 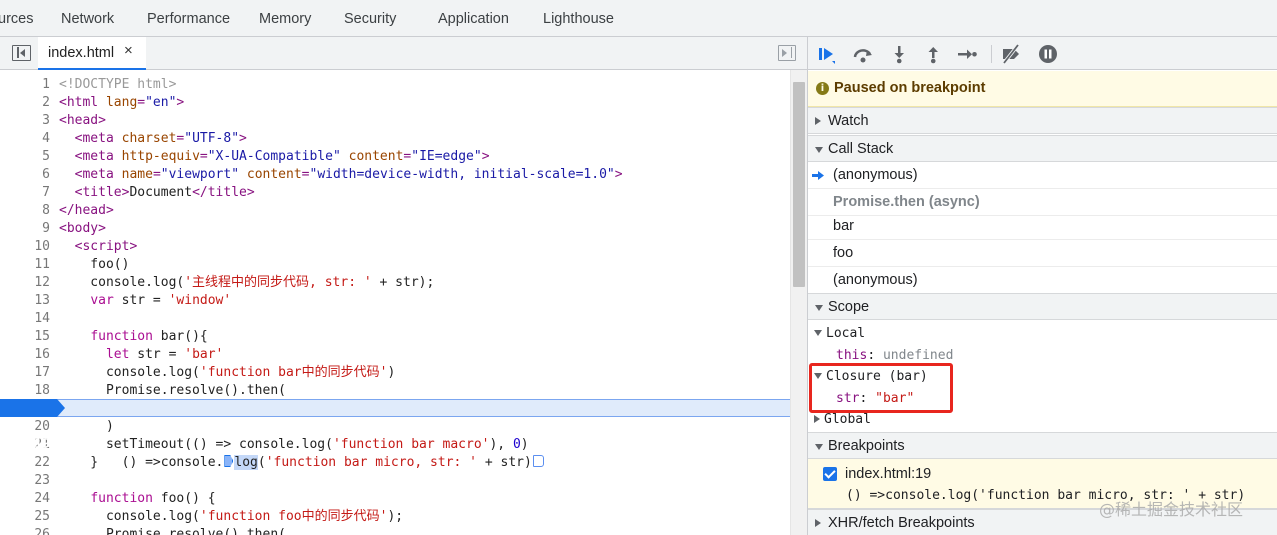 I want to click on call-frame: bar, so click(x=1042, y=226).